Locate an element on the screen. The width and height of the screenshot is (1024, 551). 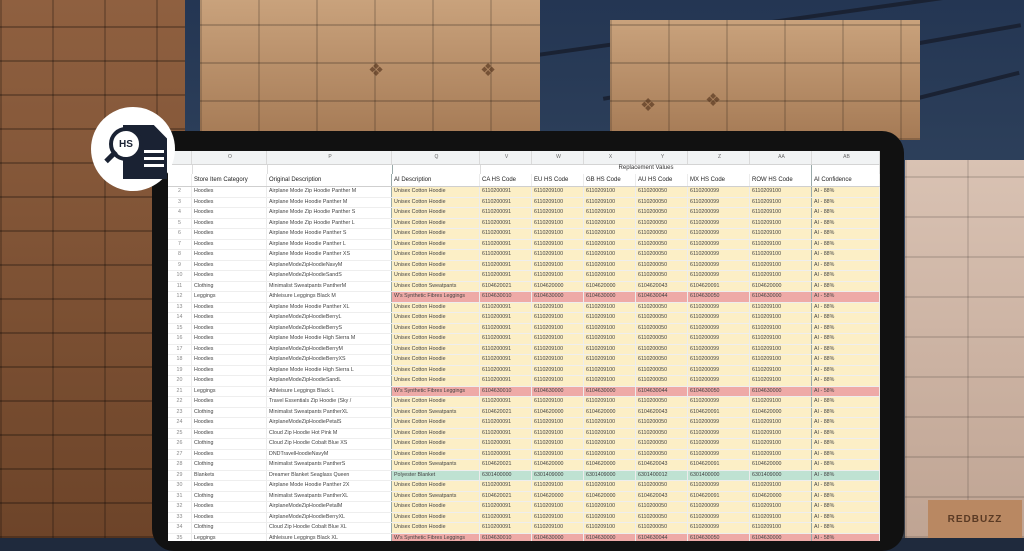
column-header: CA HS Code is located at coordinates (506, 180).